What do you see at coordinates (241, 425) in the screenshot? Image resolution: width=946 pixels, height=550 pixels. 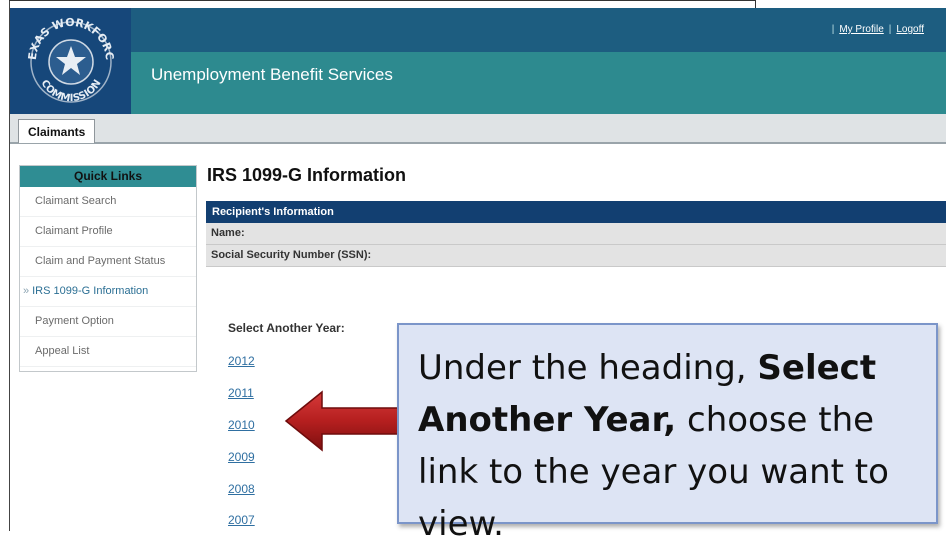 I see `year-link-2010: 2010` at bounding box center [241, 425].